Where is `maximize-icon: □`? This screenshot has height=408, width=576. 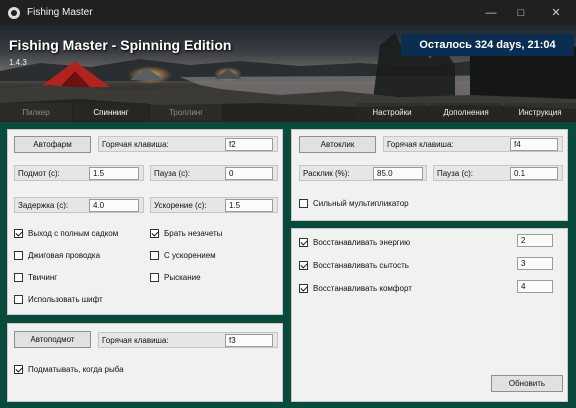
maximize-icon: □ is located at coordinates (521, 12).